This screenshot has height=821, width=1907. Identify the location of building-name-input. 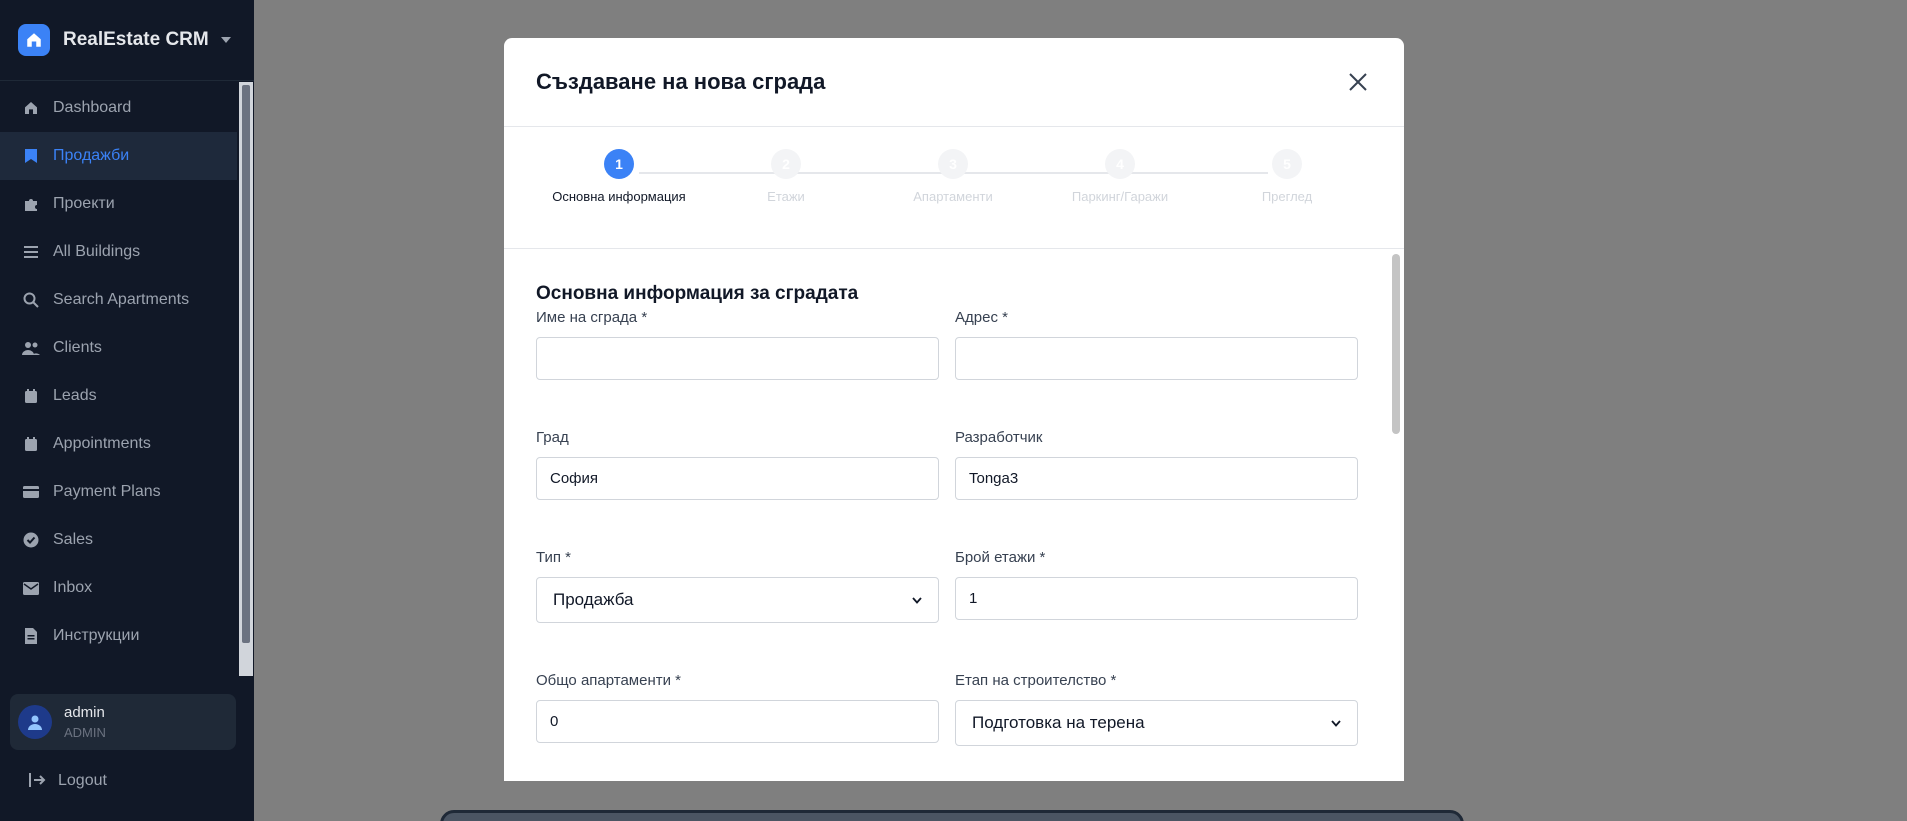
(737, 358).